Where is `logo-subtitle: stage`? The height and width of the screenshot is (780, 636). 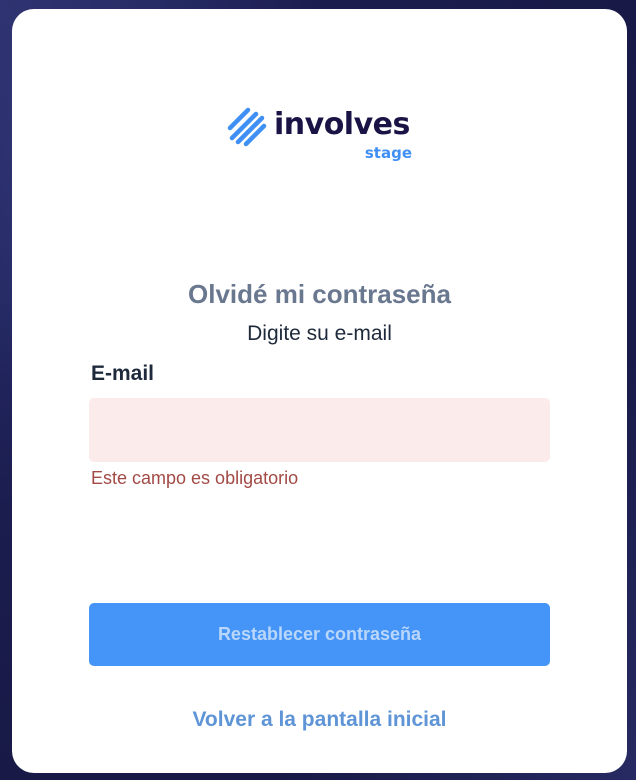
logo-subtitle: stage is located at coordinates (388, 153).